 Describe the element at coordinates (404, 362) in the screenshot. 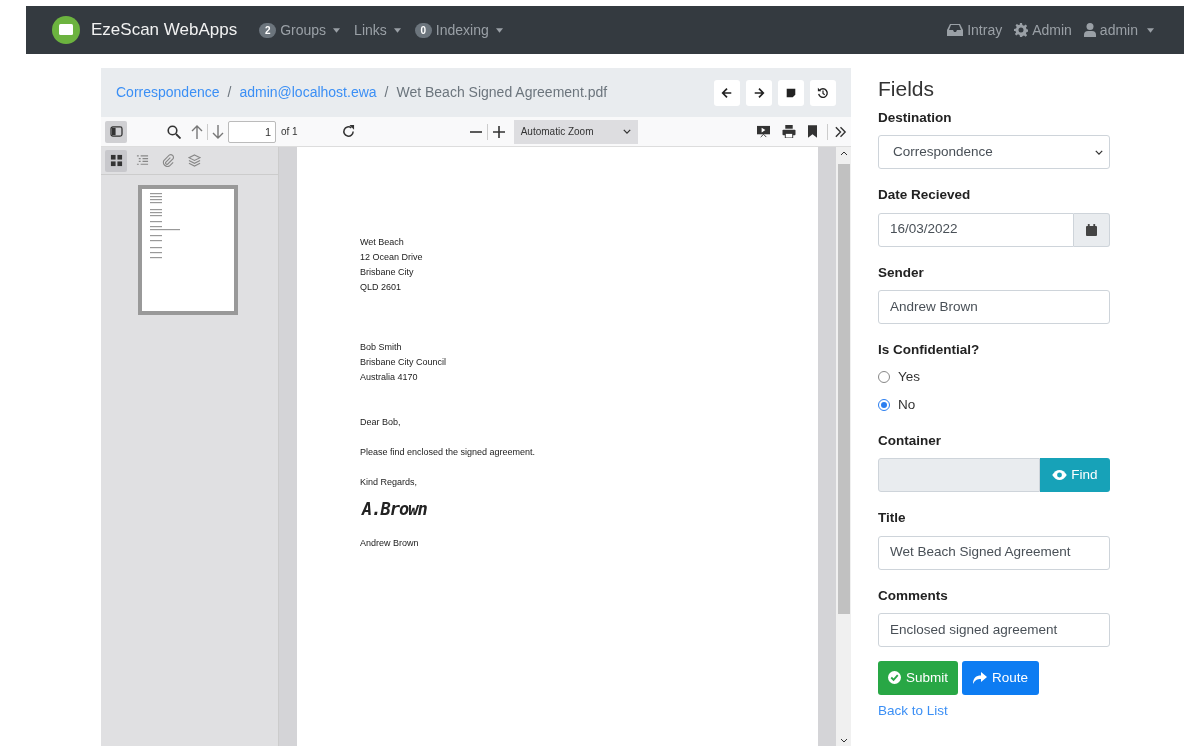

I see `letter-line: Brisbane City Council` at that location.